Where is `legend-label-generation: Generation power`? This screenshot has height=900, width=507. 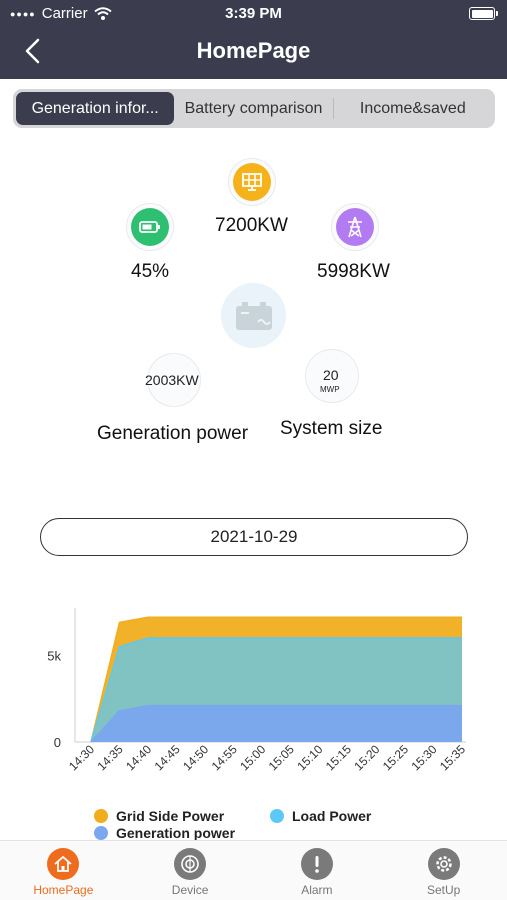
legend-label-generation: Generation power is located at coordinates (176, 833).